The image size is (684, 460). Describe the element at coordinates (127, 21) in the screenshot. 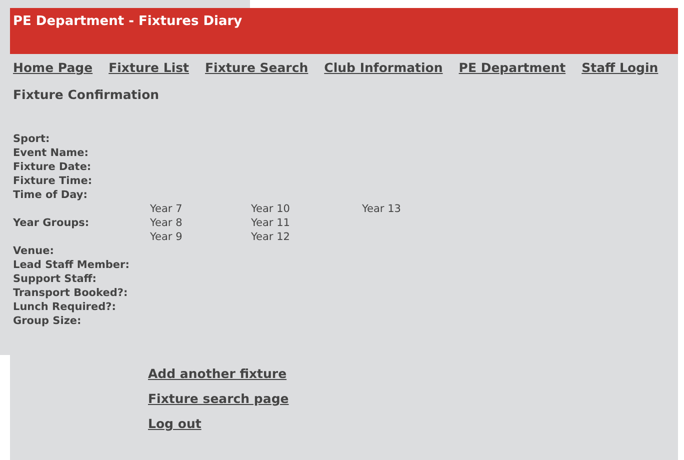

I see `site-title: PE Department - Fixtures Diary` at that location.